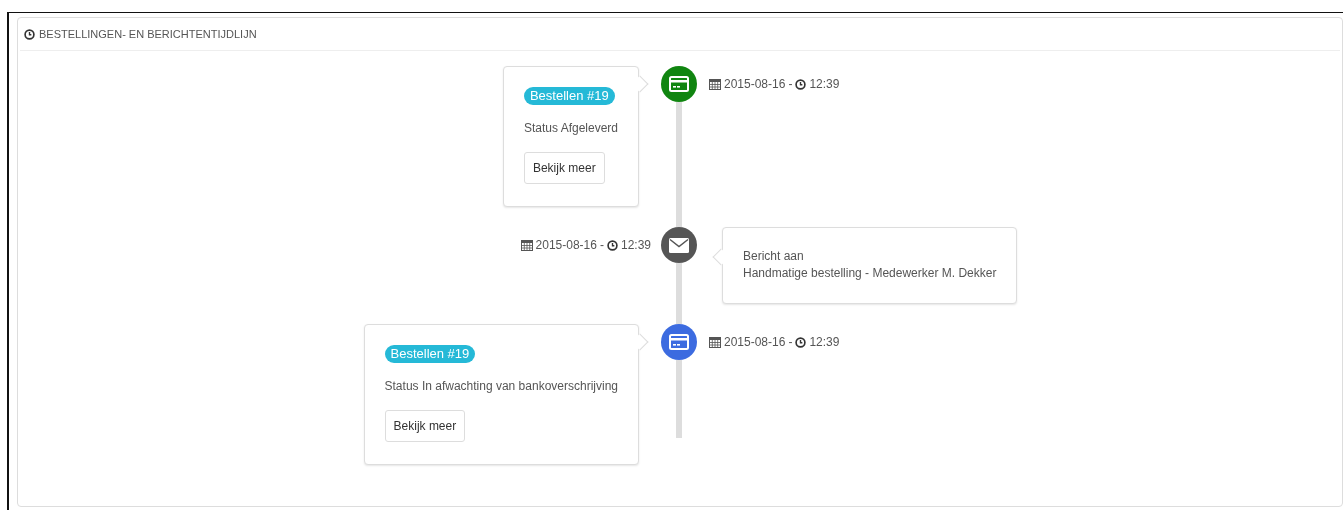 The image size is (1343, 510). What do you see at coordinates (570, 128) in the screenshot?
I see `order-status: Status Afgeleverd` at bounding box center [570, 128].